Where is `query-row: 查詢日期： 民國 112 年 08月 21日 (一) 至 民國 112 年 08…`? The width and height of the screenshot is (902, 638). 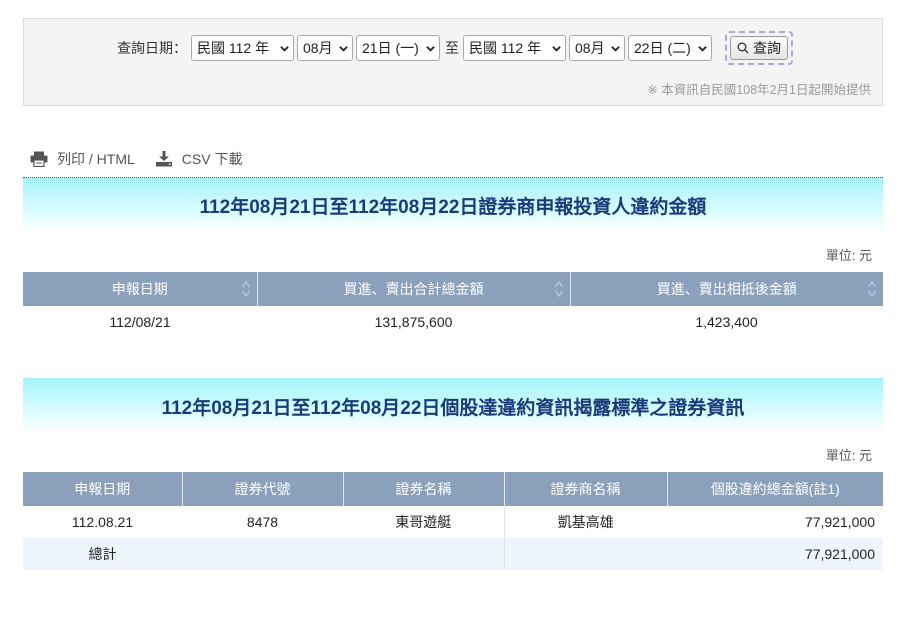 query-row: 查詢日期： 民國 112 年 08月 21日 (一) 至 民國 112 年 08… is located at coordinates (453, 48).